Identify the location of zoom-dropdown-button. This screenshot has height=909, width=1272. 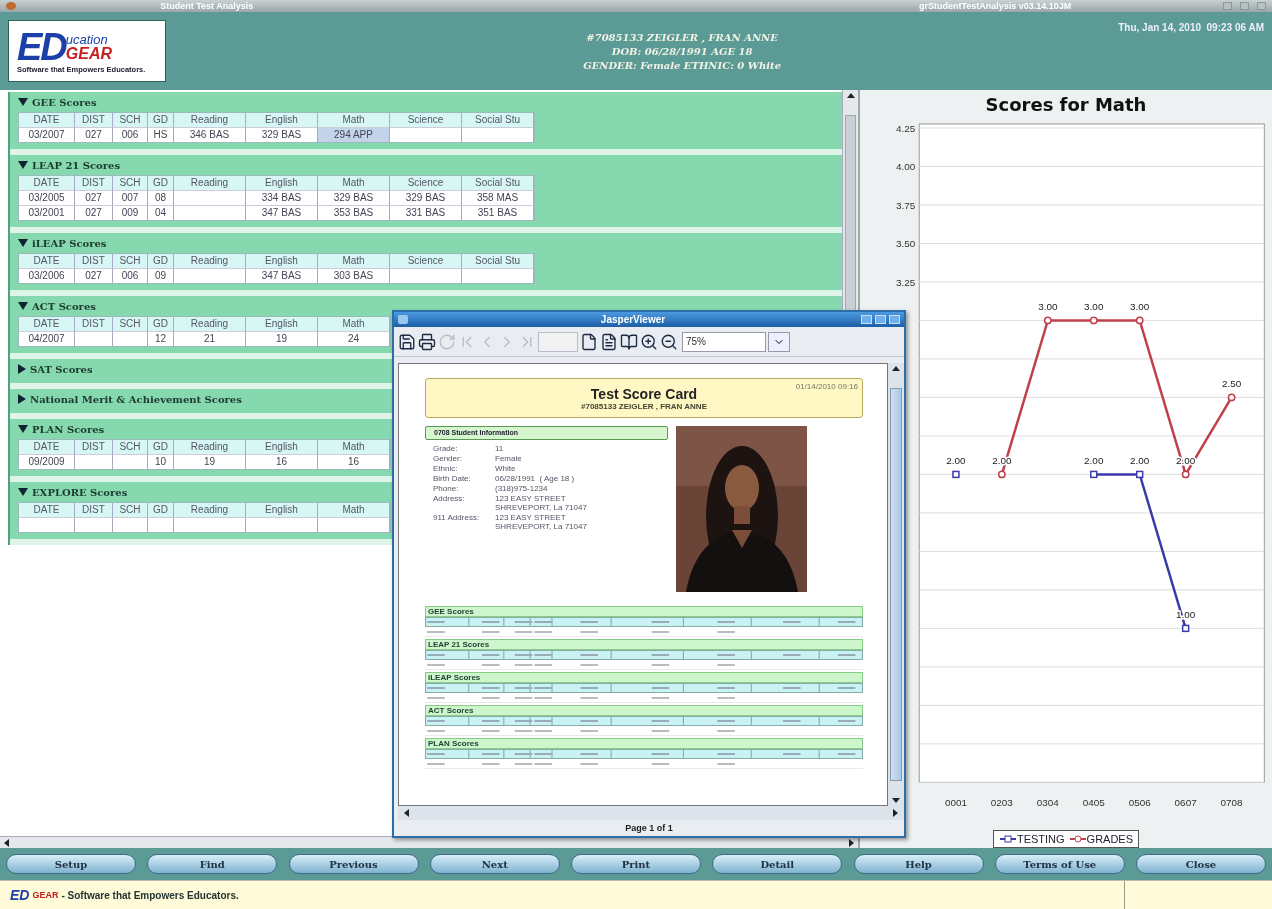
(779, 341).